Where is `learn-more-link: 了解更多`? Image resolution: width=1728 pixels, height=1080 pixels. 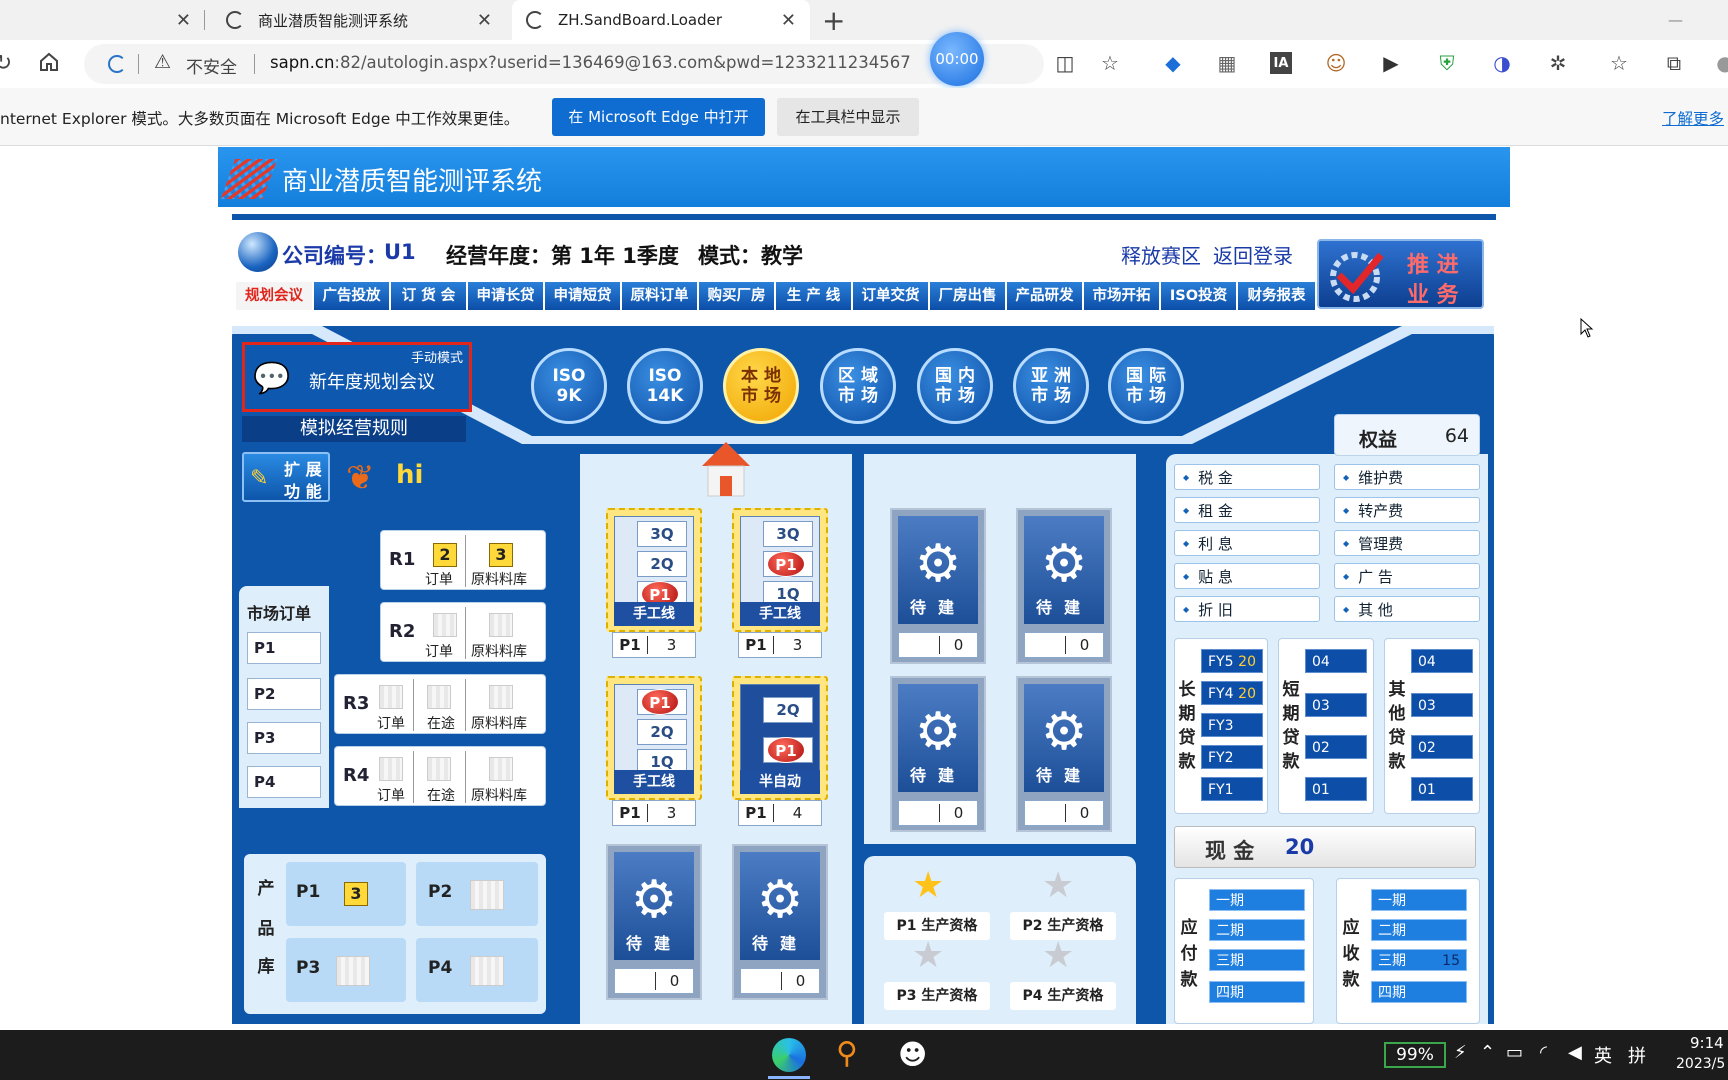 learn-more-link: 了解更多 is located at coordinates (1693, 118).